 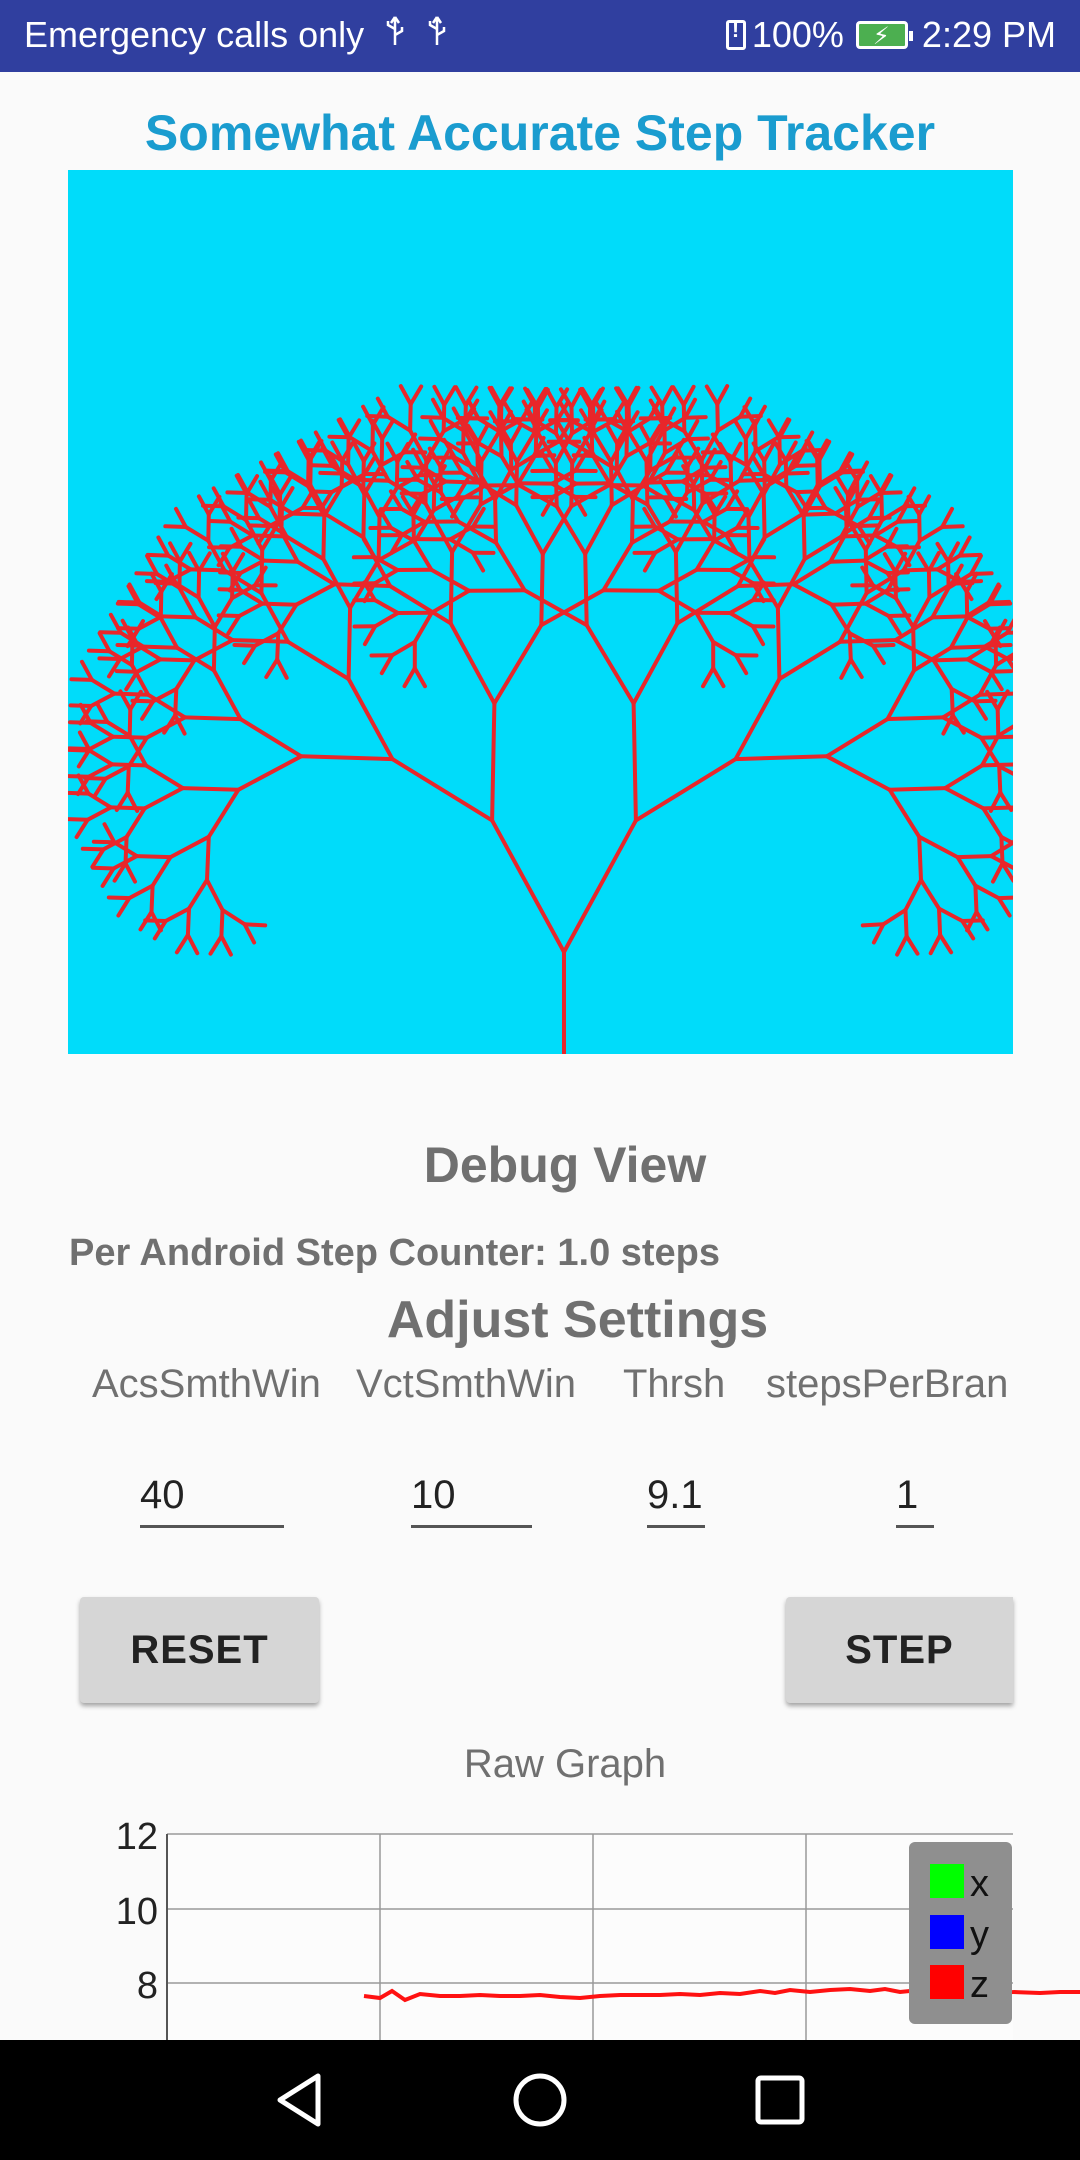 I want to click on reset-button: RESET, so click(x=199, y=1650).